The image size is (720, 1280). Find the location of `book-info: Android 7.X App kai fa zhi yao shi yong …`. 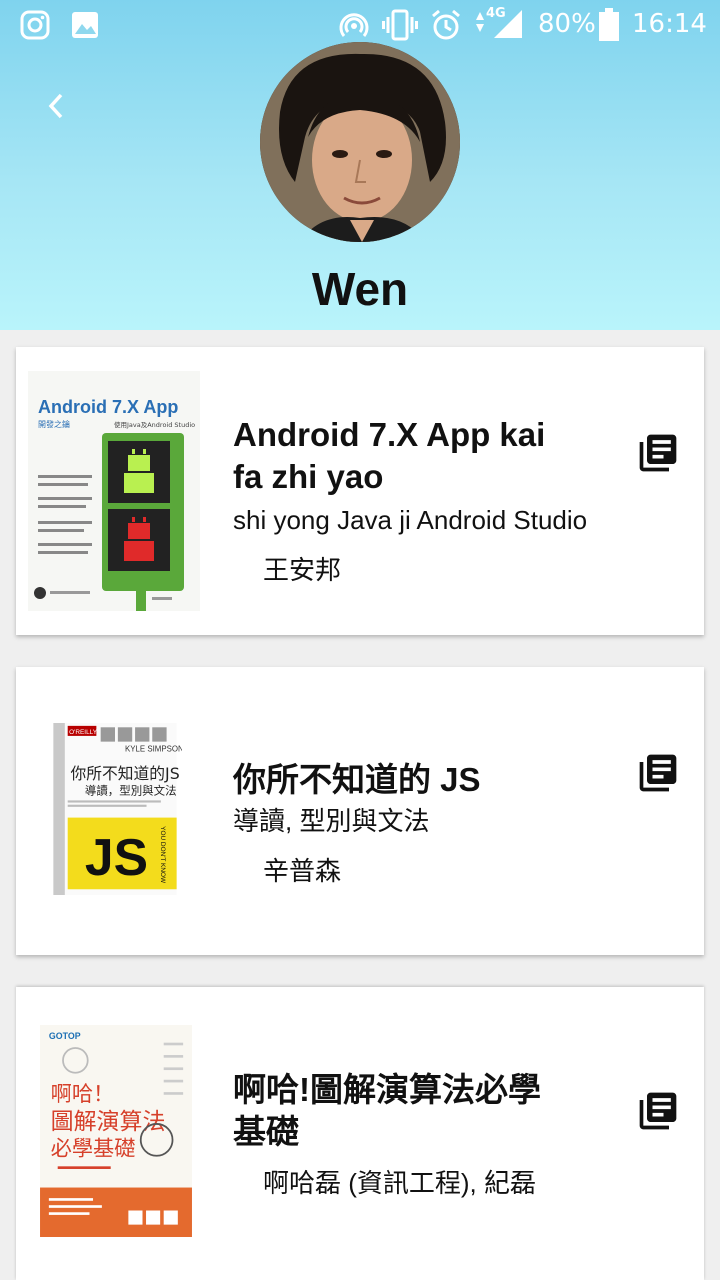

book-info: Android 7.X App kai fa zhi yao shi yong … is located at coordinates (428, 501).